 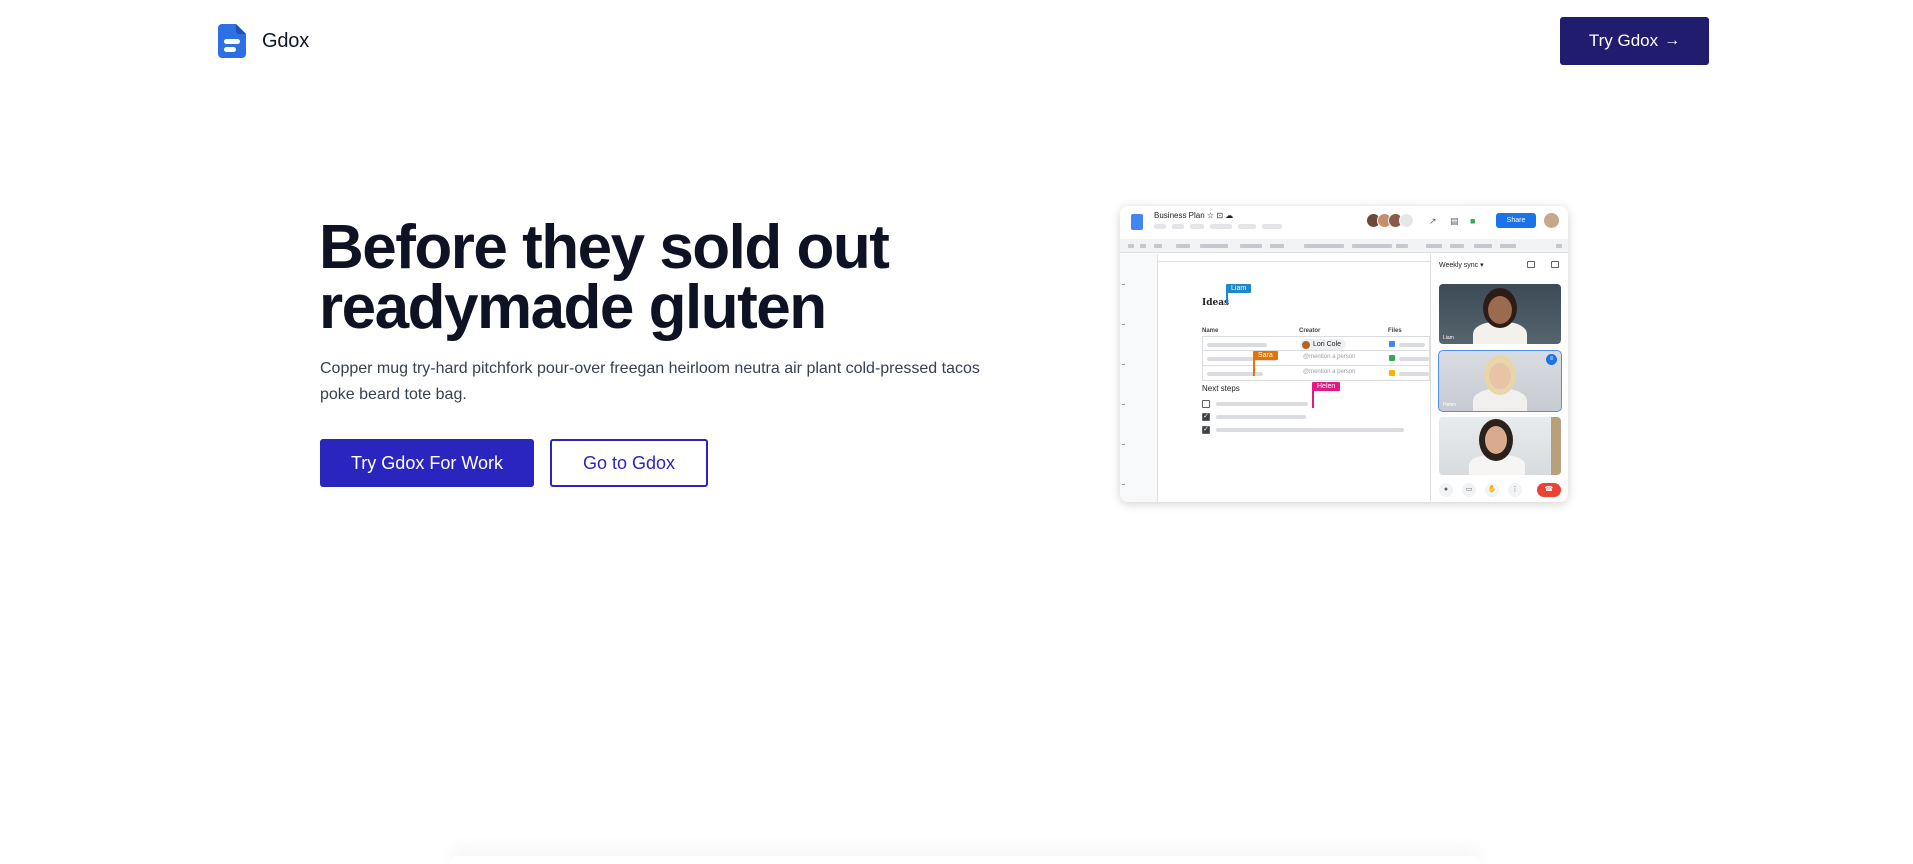 What do you see at coordinates (1672, 40) in the screenshot?
I see `arrow-right-icon: →` at bounding box center [1672, 40].